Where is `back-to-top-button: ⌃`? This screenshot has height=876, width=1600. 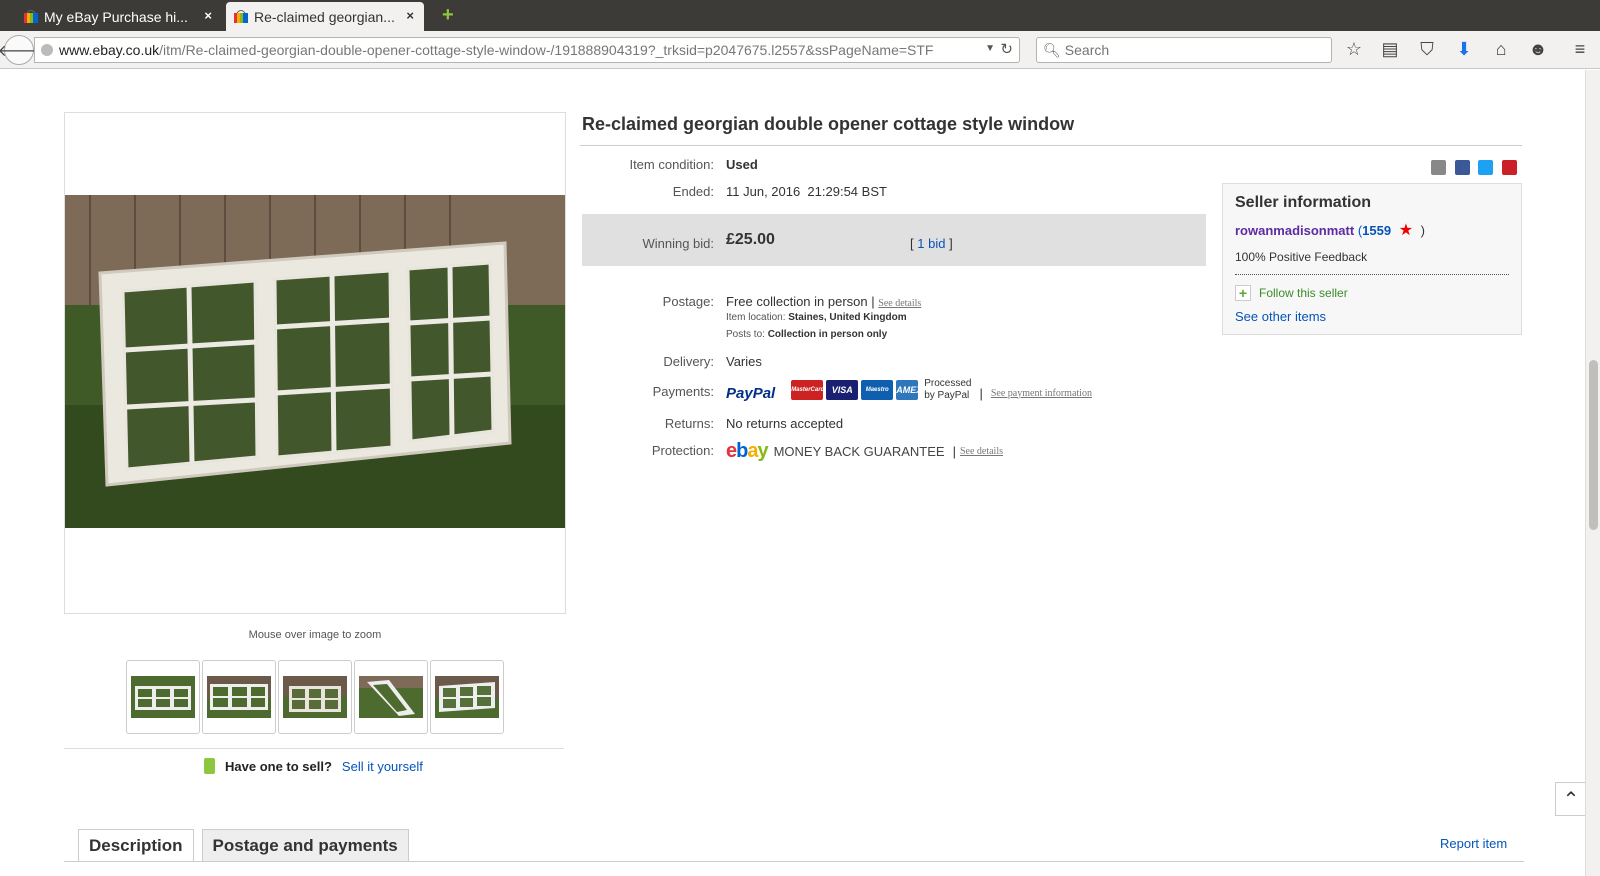 back-to-top-button: ⌃ is located at coordinates (1571, 799).